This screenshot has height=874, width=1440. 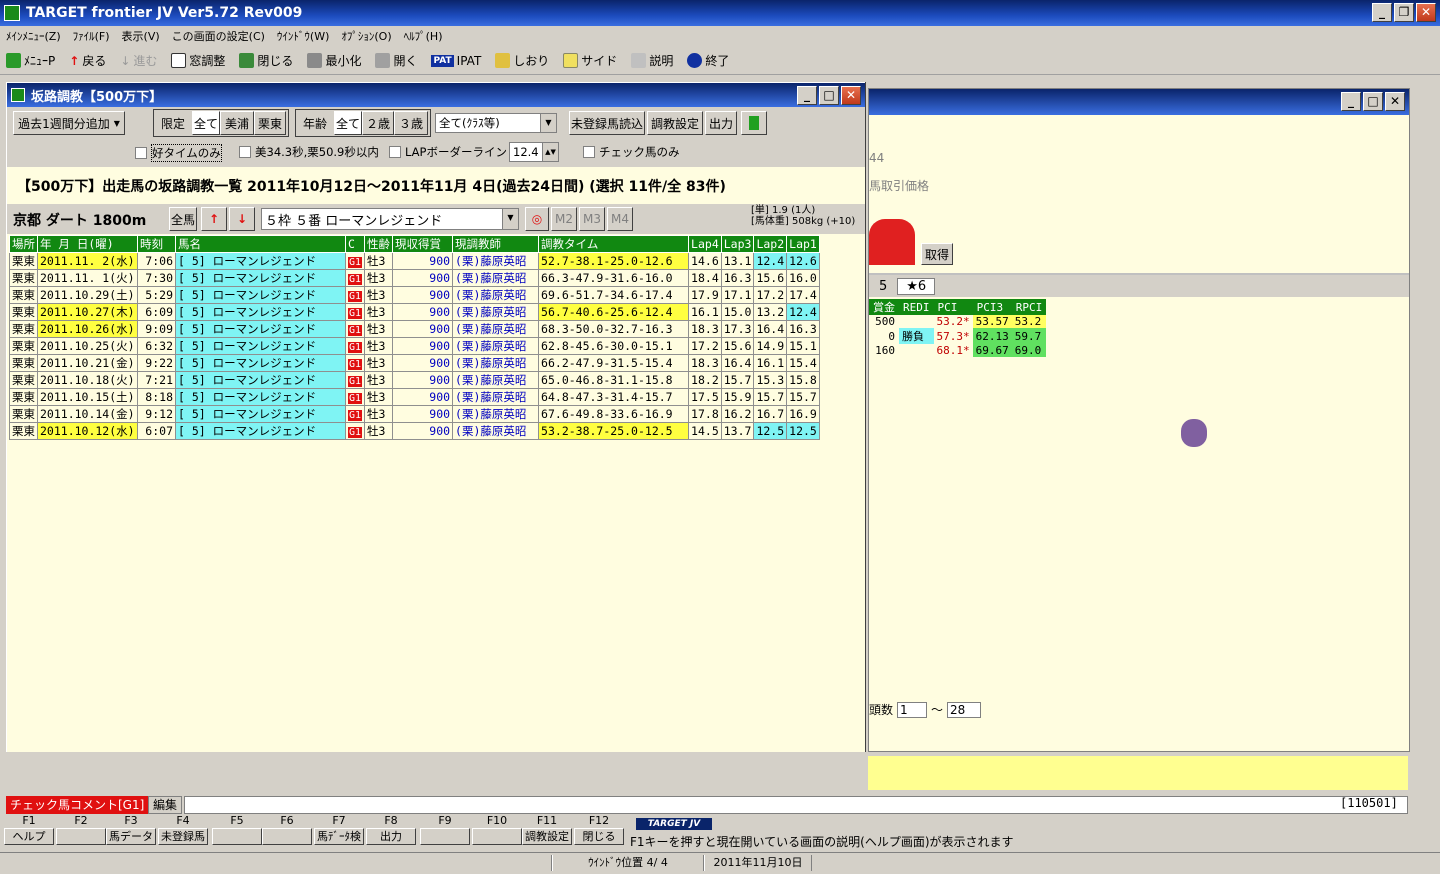 What do you see at coordinates (396, 60) in the screenshot?
I see `open-button: 開く` at bounding box center [396, 60].